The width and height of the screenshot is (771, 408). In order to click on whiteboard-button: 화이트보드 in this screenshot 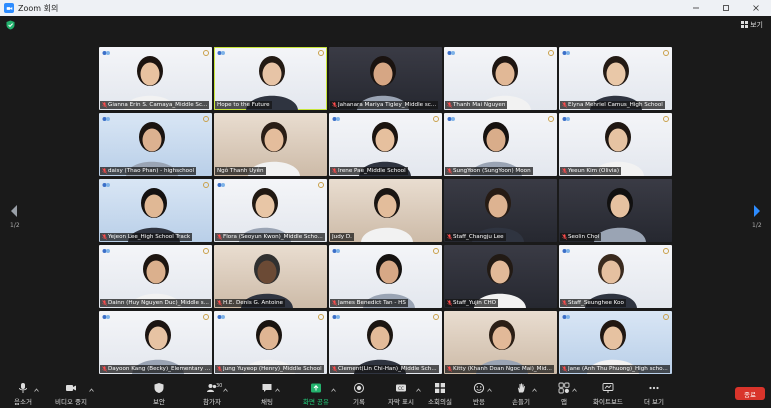, I will do `click(608, 393)`.